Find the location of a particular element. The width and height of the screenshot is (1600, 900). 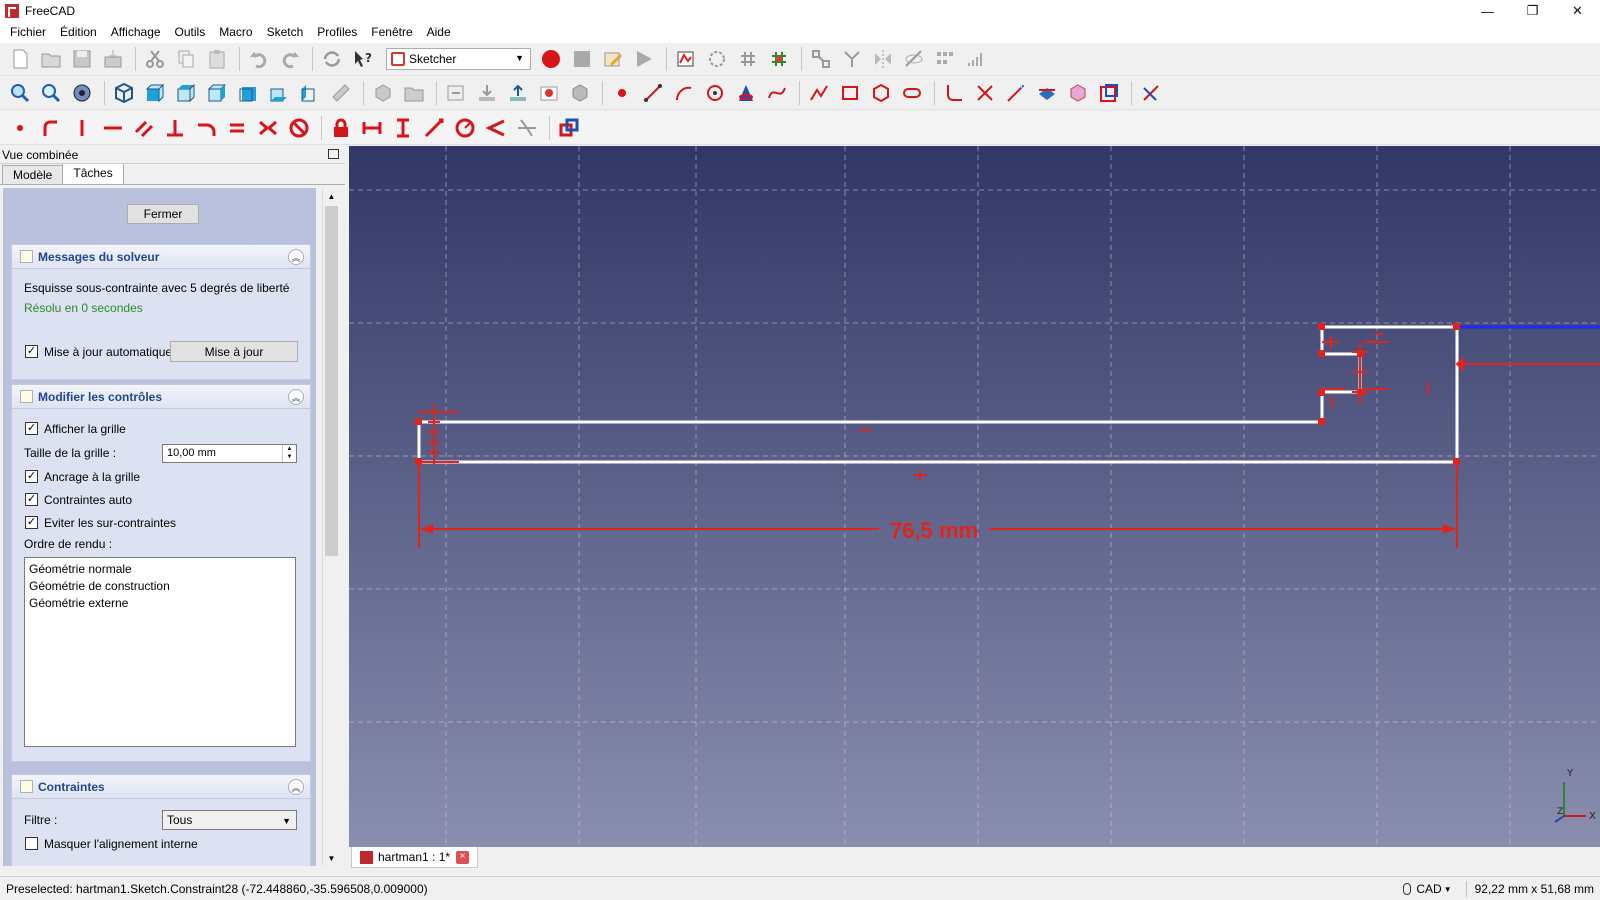

menu-sketch: Sketch is located at coordinates (285, 32).